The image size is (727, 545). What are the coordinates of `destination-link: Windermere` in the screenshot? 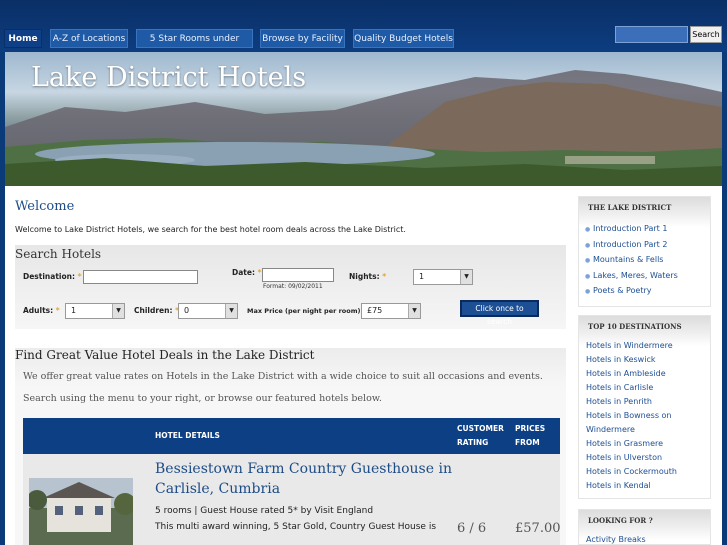 It's located at (610, 429).